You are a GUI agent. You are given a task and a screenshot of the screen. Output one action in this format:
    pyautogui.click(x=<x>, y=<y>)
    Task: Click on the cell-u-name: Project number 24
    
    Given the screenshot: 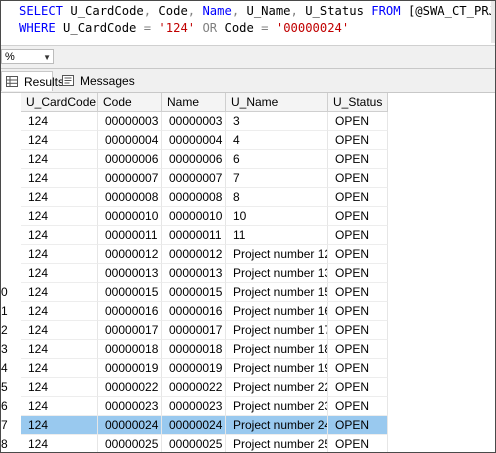 What is the action you would take?
    pyautogui.click(x=277, y=425)
    